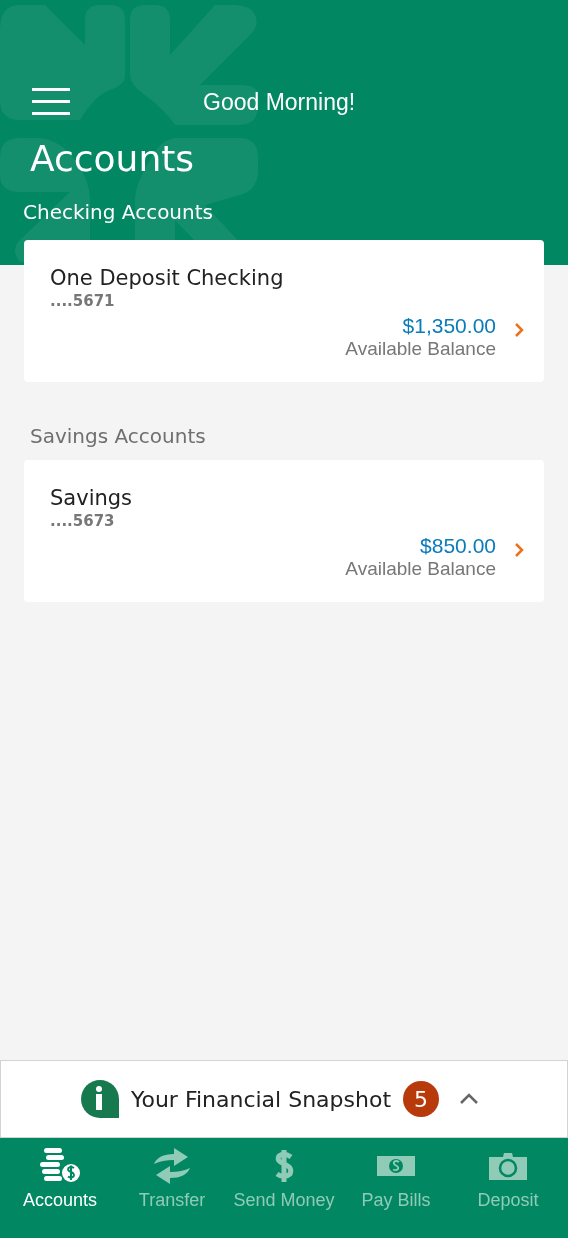 The height and width of the screenshot is (1238, 568). What do you see at coordinates (284, 311) in the screenshot?
I see `account-card: One Deposit Checking ....5671 $1,350.00 Available Balance` at bounding box center [284, 311].